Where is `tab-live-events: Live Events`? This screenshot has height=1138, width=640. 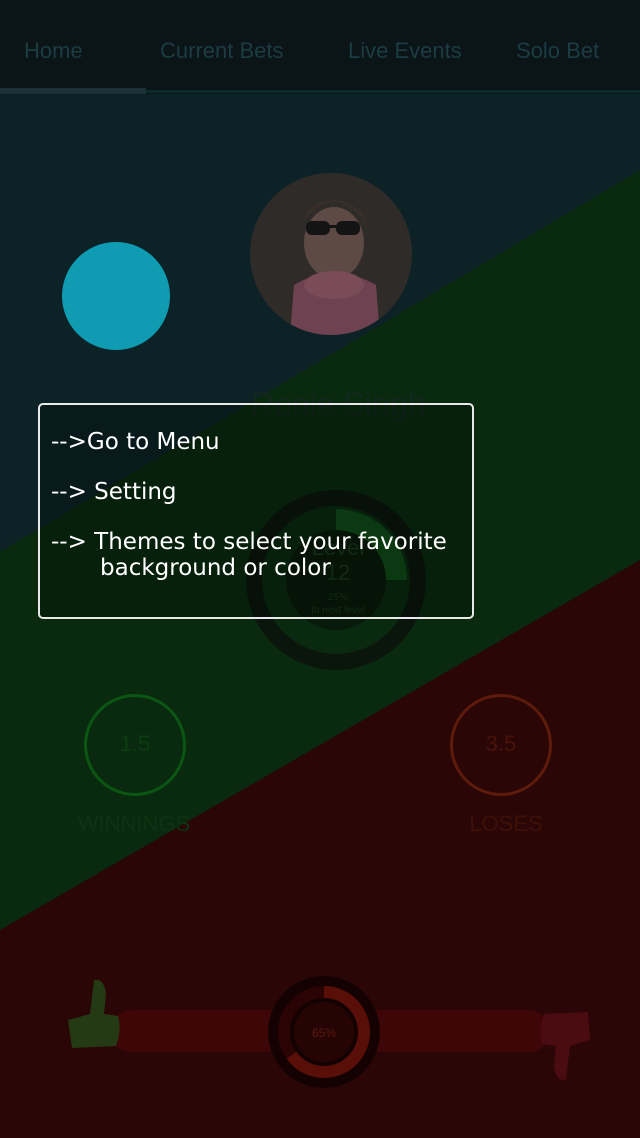 tab-live-events: Live Events is located at coordinates (405, 55).